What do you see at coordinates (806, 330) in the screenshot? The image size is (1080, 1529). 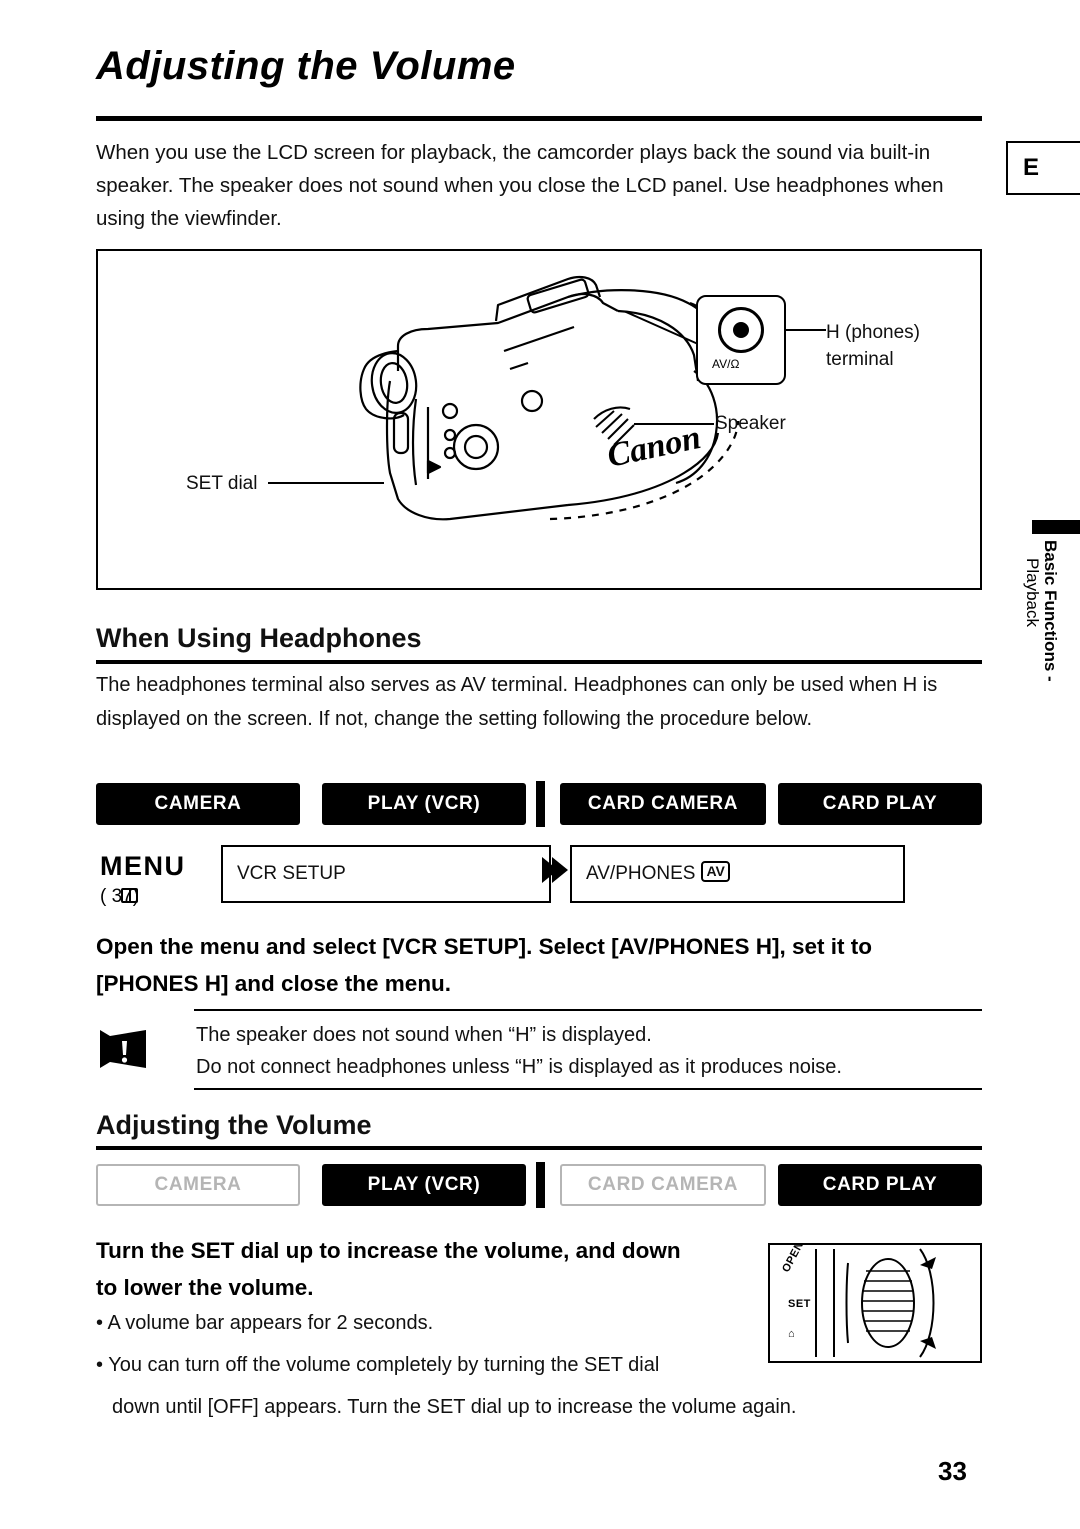 I see `leader-line-phones2` at bounding box center [806, 330].